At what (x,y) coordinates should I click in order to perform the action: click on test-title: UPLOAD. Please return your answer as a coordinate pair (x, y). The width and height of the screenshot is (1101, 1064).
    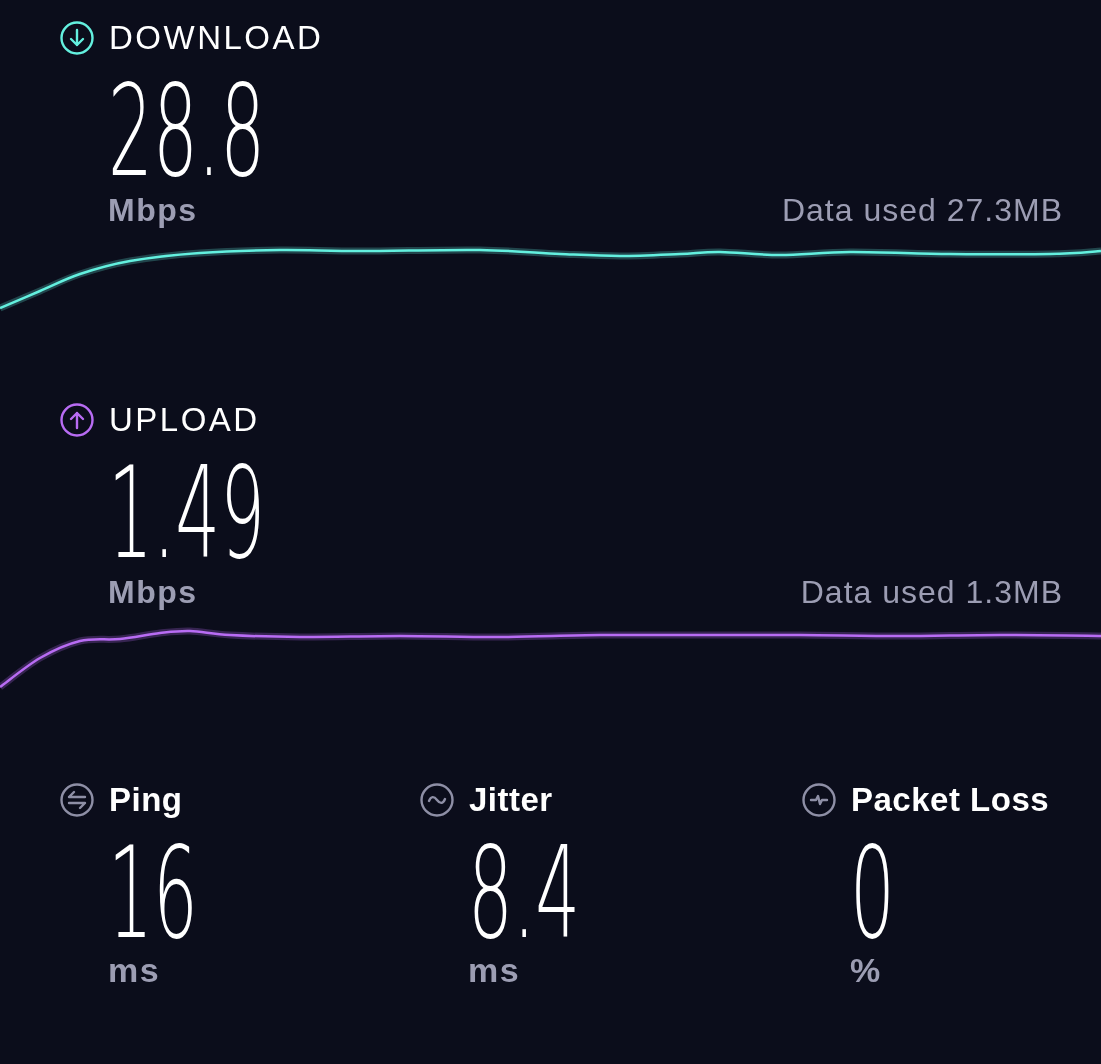
    Looking at the image, I should click on (184, 420).